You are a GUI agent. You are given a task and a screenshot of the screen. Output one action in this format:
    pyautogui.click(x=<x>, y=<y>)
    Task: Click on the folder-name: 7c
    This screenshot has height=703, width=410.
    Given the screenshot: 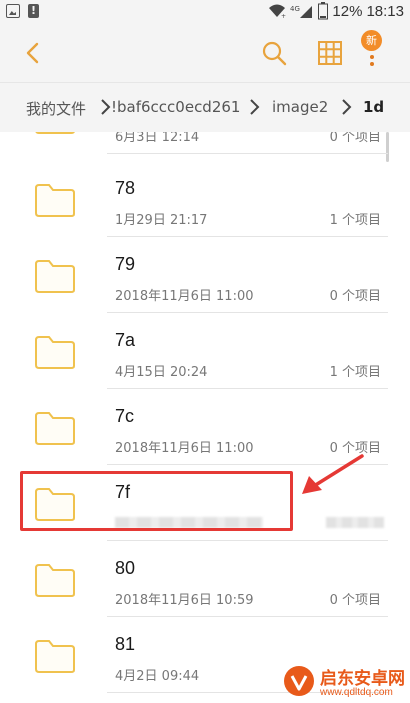 What is the action you would take?
    pyautogui.click(x=125, y=416)
    